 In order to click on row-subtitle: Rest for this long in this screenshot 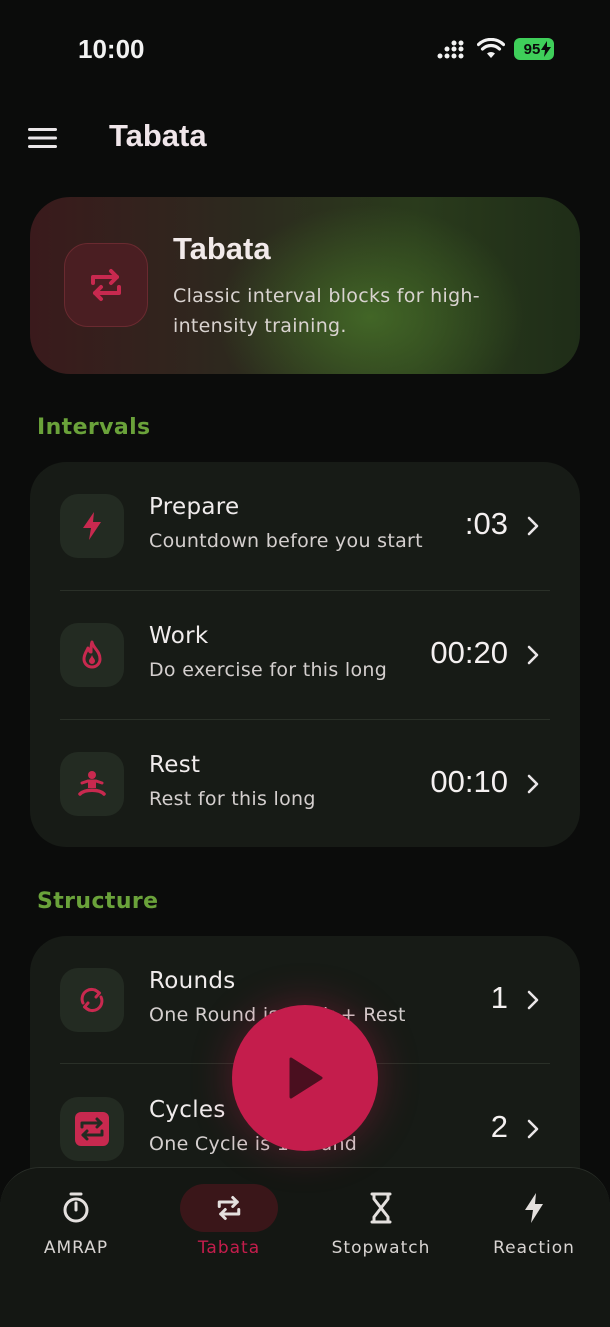, I will do `click(232, 799)`.